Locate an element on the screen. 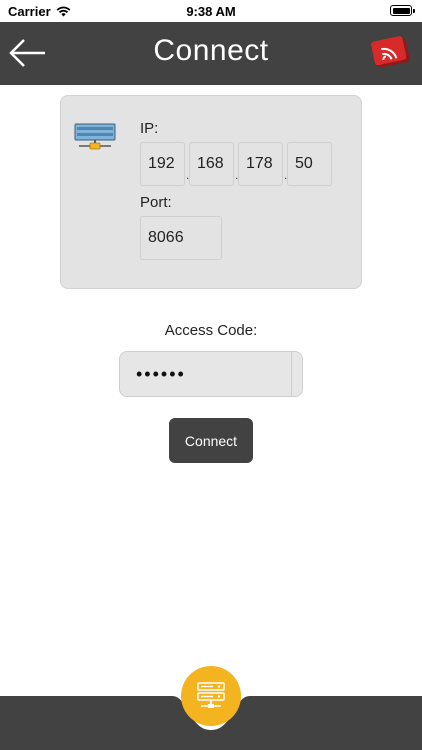 This screenshot has width=422, height=750. port-input is located at coordinates (181, 238).